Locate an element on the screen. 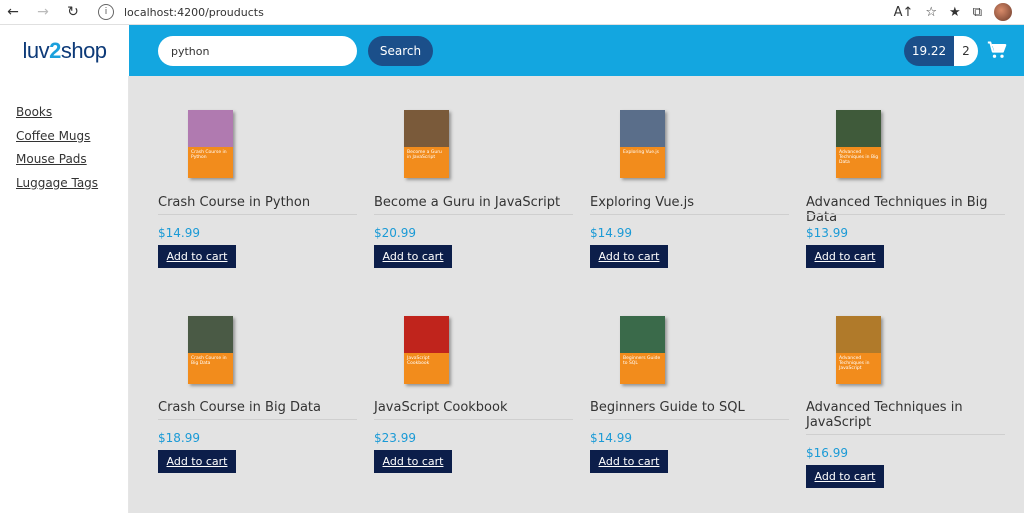  product-name: Become a Guru in JavaScript is located at coordinates (474, 202).